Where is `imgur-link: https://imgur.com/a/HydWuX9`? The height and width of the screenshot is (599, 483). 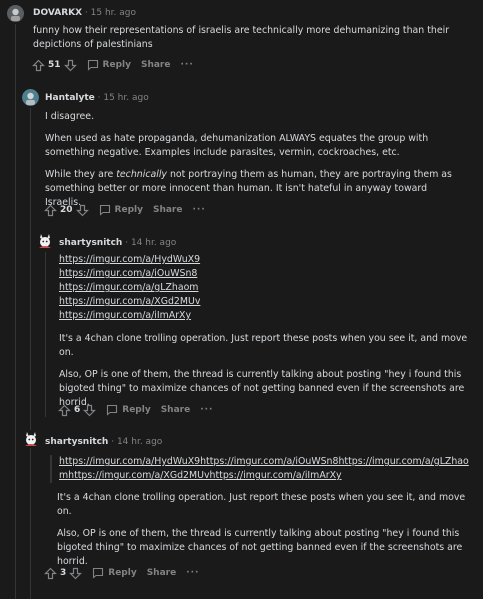 imgur-link: https://imgur.com/a/HydWuX9 is located at coordinates (264, 260).